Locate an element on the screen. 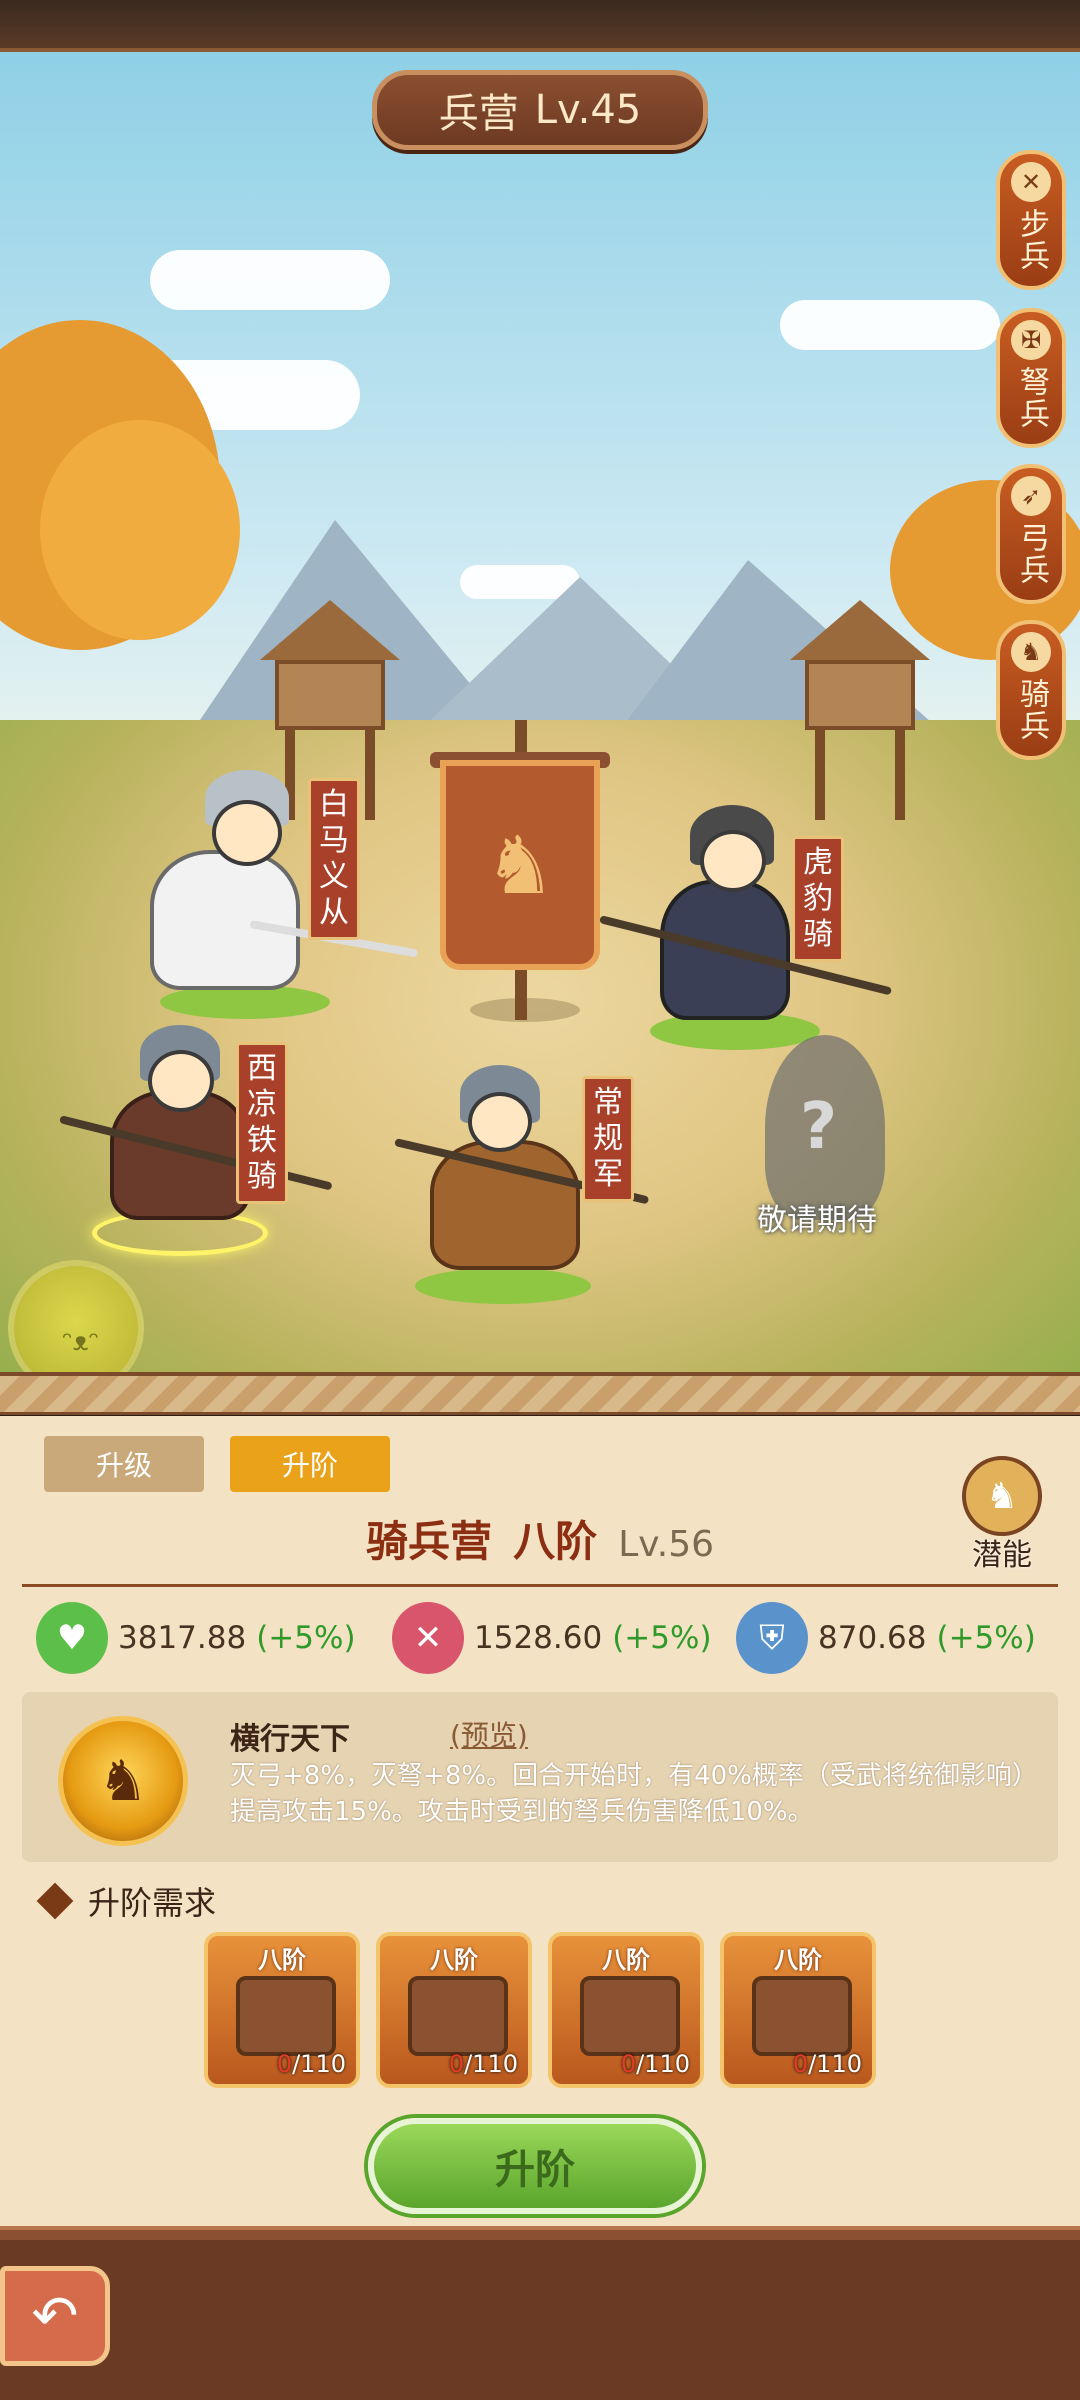 Image resolution: width=1080 pixels, height=2400 pixels. building-title: 兵营 Lv.45 is located at coordinates (540, 110).